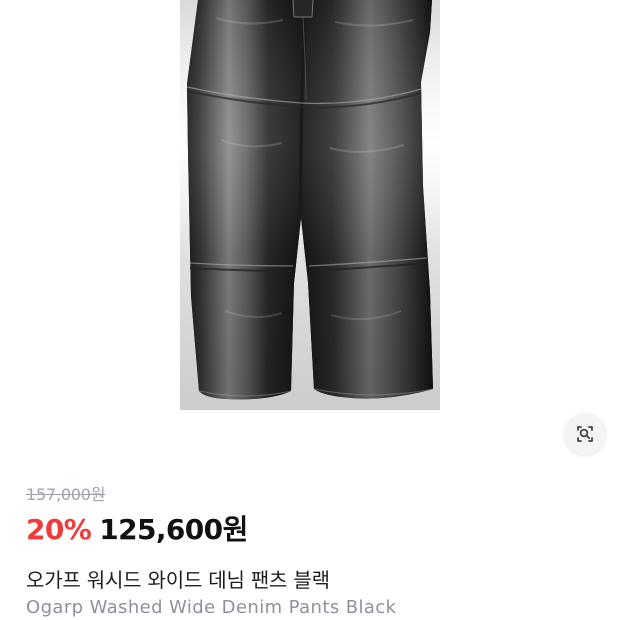 The height and width of the screenshot is (620, 620). What do you see at coordinates (178, 580) in the screenshot?
I see `product-name-korean: 오가프 워시드 와이드 데님 팬츠 블랙` at bounding box center [178, 580].